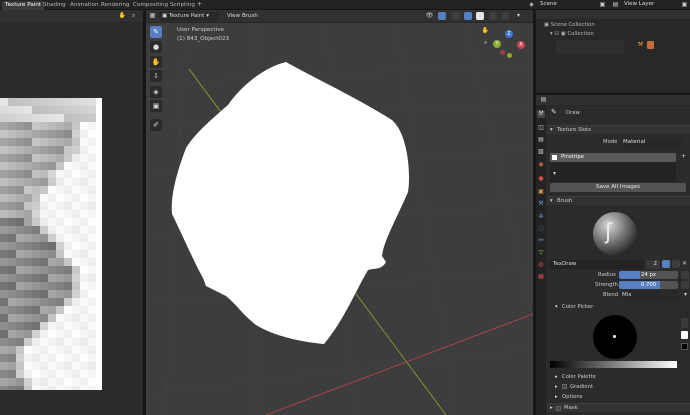  What do you see at coordinates (541, 114) in the screenshot?
I see `tool-tab-icon: ⚒` at bounding box center [541, 114].